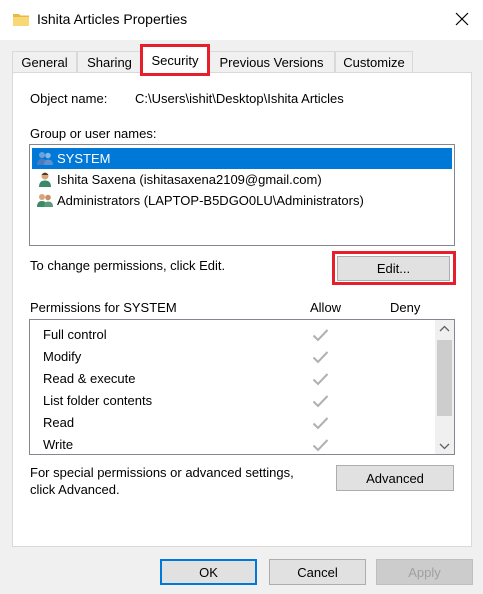  Describe the element at coordinates (444, 329) in the screenshot. I see `scroll-up-icon` at that location.